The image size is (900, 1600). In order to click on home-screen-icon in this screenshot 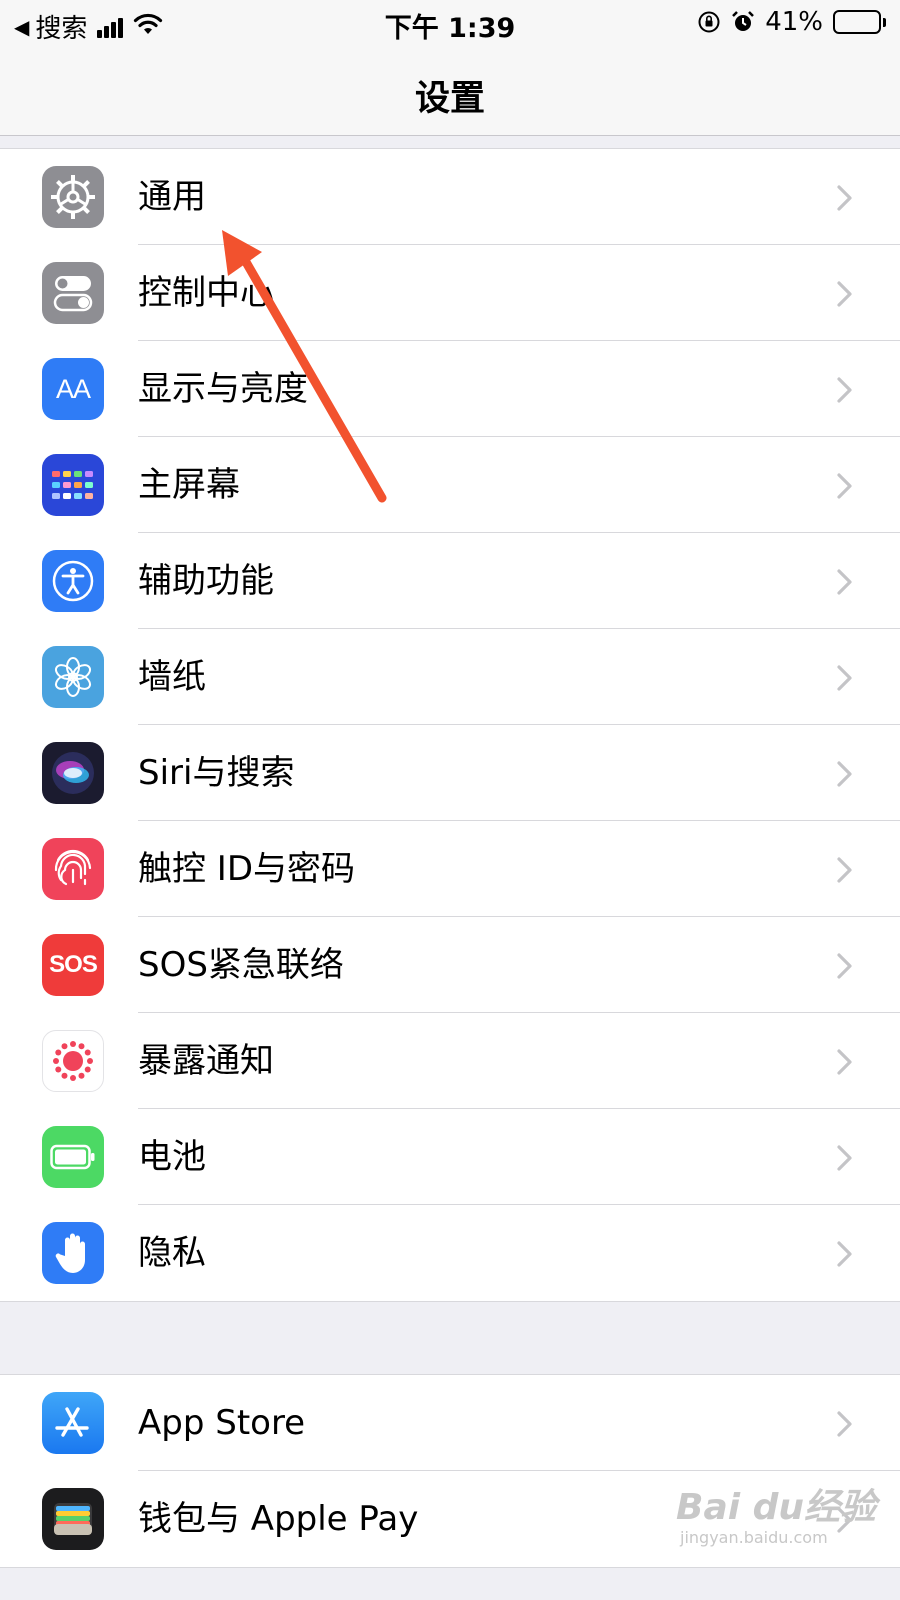, I will do `click(73, 485)`.